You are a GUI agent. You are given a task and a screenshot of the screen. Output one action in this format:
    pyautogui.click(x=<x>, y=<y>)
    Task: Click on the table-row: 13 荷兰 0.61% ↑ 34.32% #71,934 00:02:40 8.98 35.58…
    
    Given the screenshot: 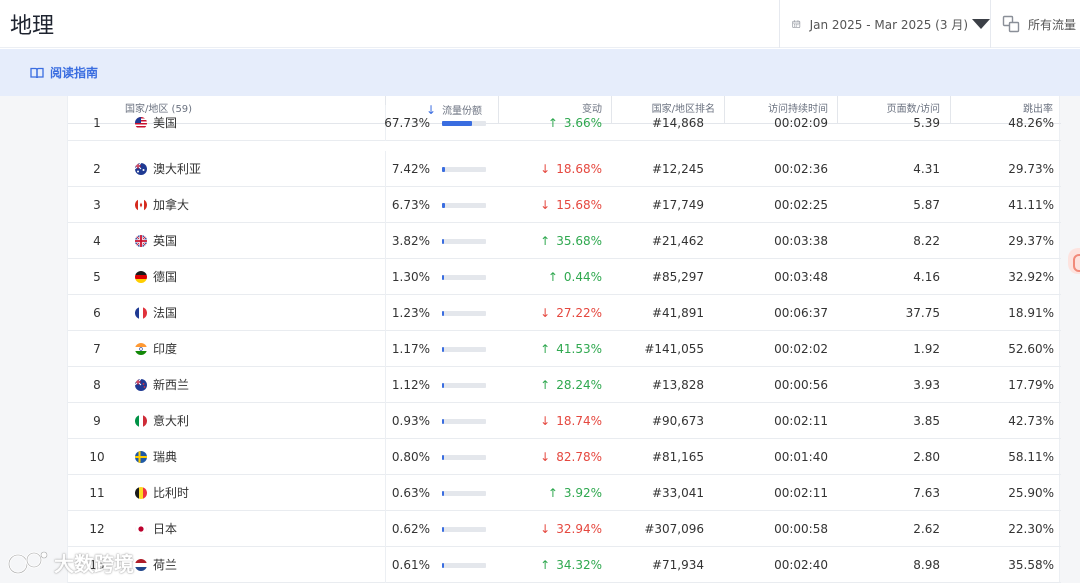 What is the action you would take?
    pyautogui.click(x=564, y=565)
    